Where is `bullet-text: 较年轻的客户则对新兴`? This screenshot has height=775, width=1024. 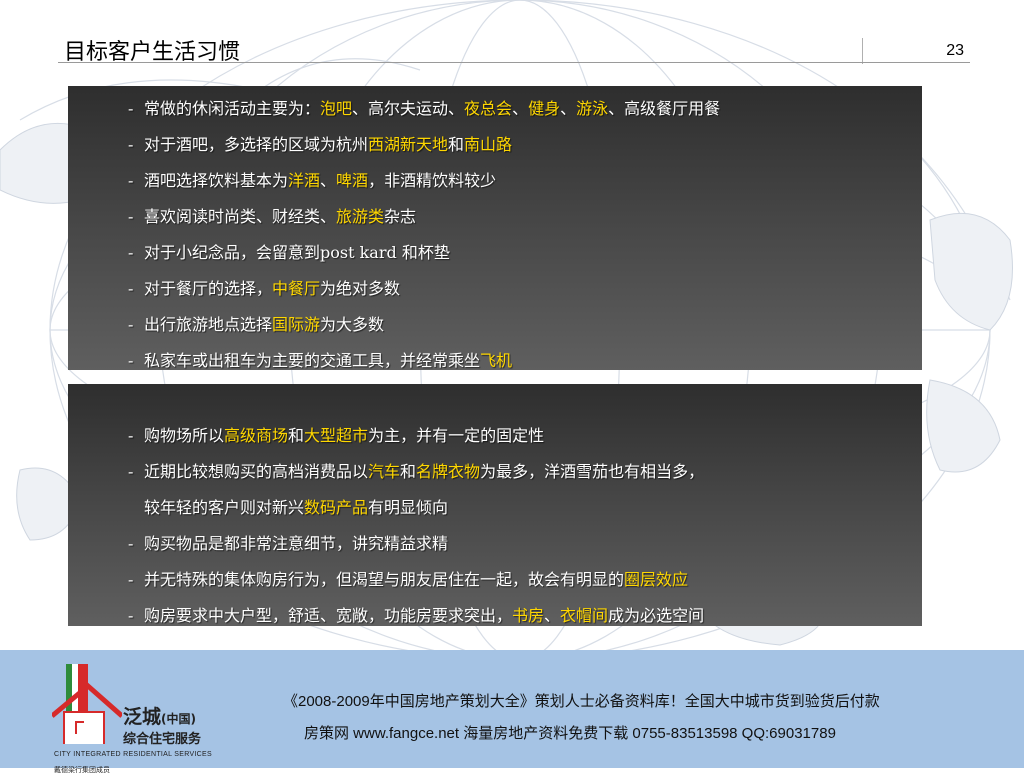
bullet-text: 较年轻的客户则对新兴 is located at coordinates (224, 507).